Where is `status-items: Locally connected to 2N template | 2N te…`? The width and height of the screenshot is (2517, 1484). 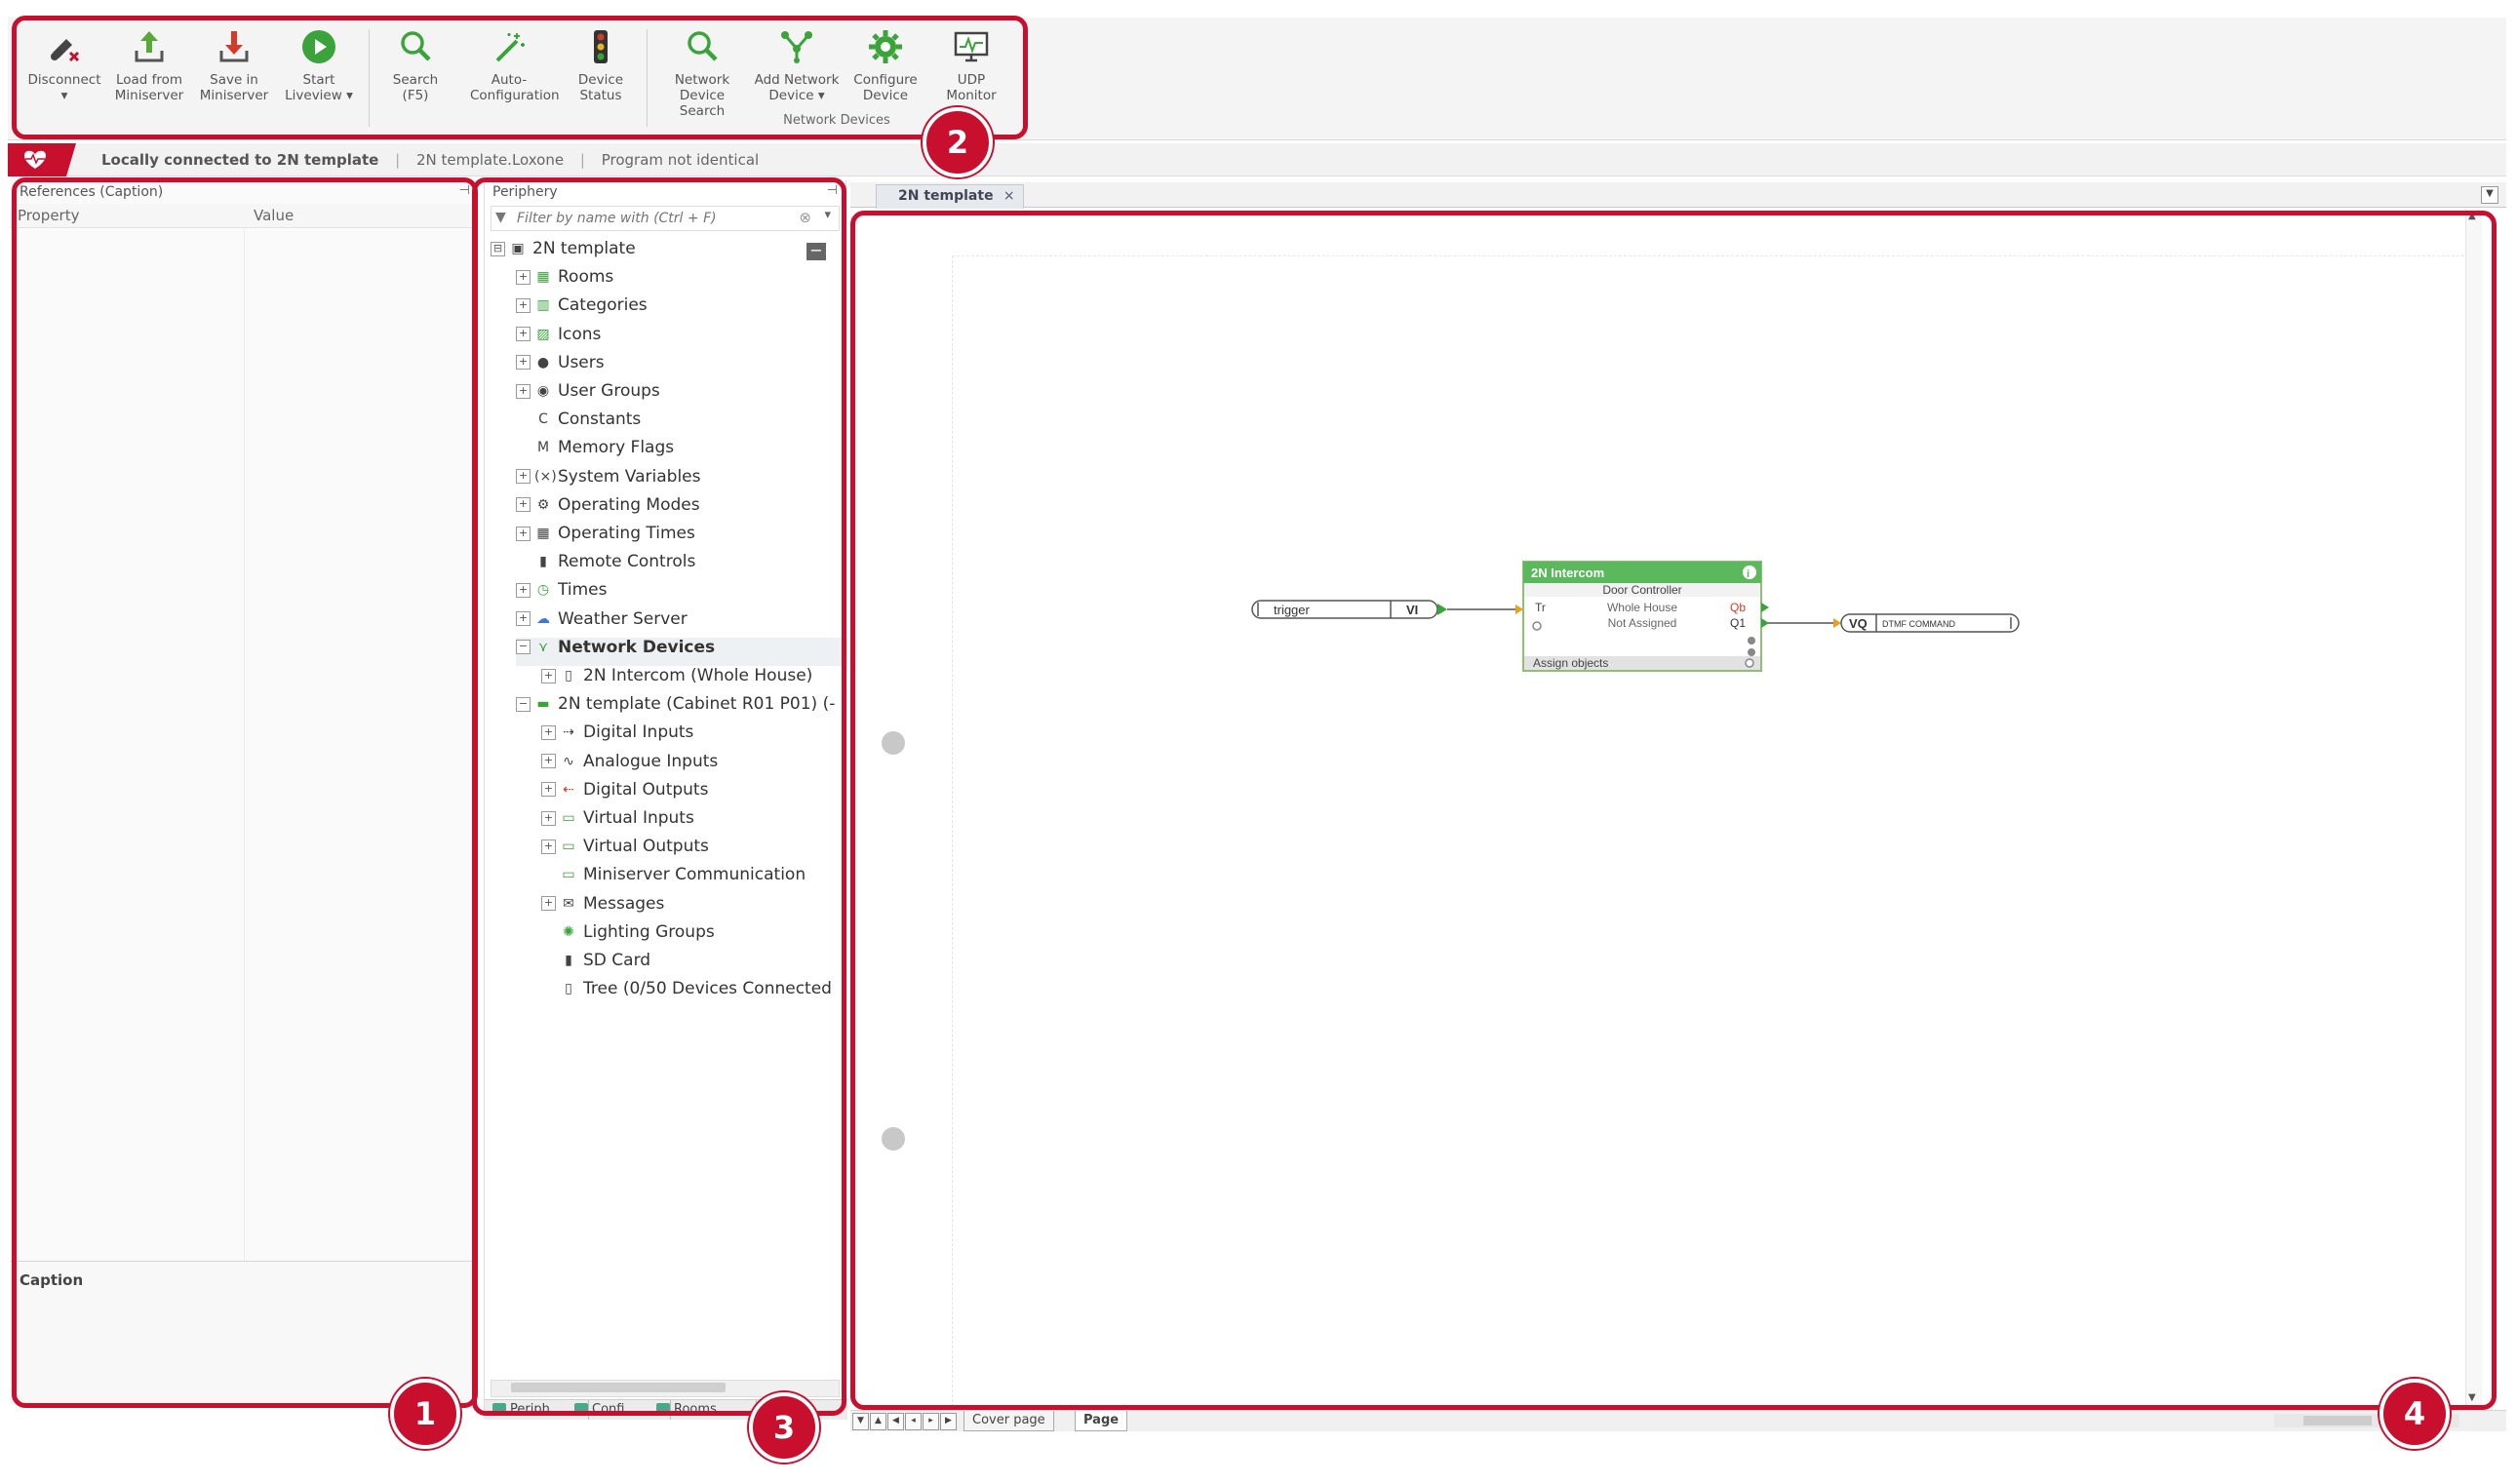
status-items: Locally connected to 2N template | 2N te… is located at coordinates (430, 160).